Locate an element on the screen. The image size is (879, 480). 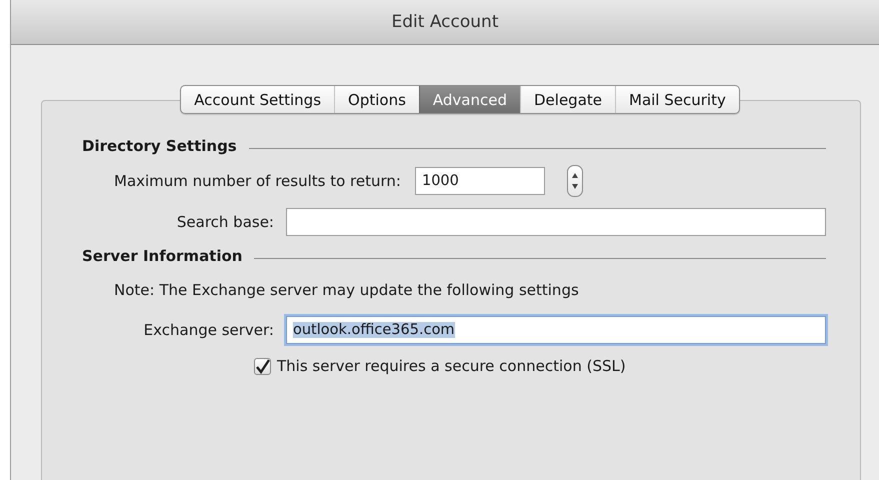
section-heading: Directory Settings is located at coordinates (159, 146).